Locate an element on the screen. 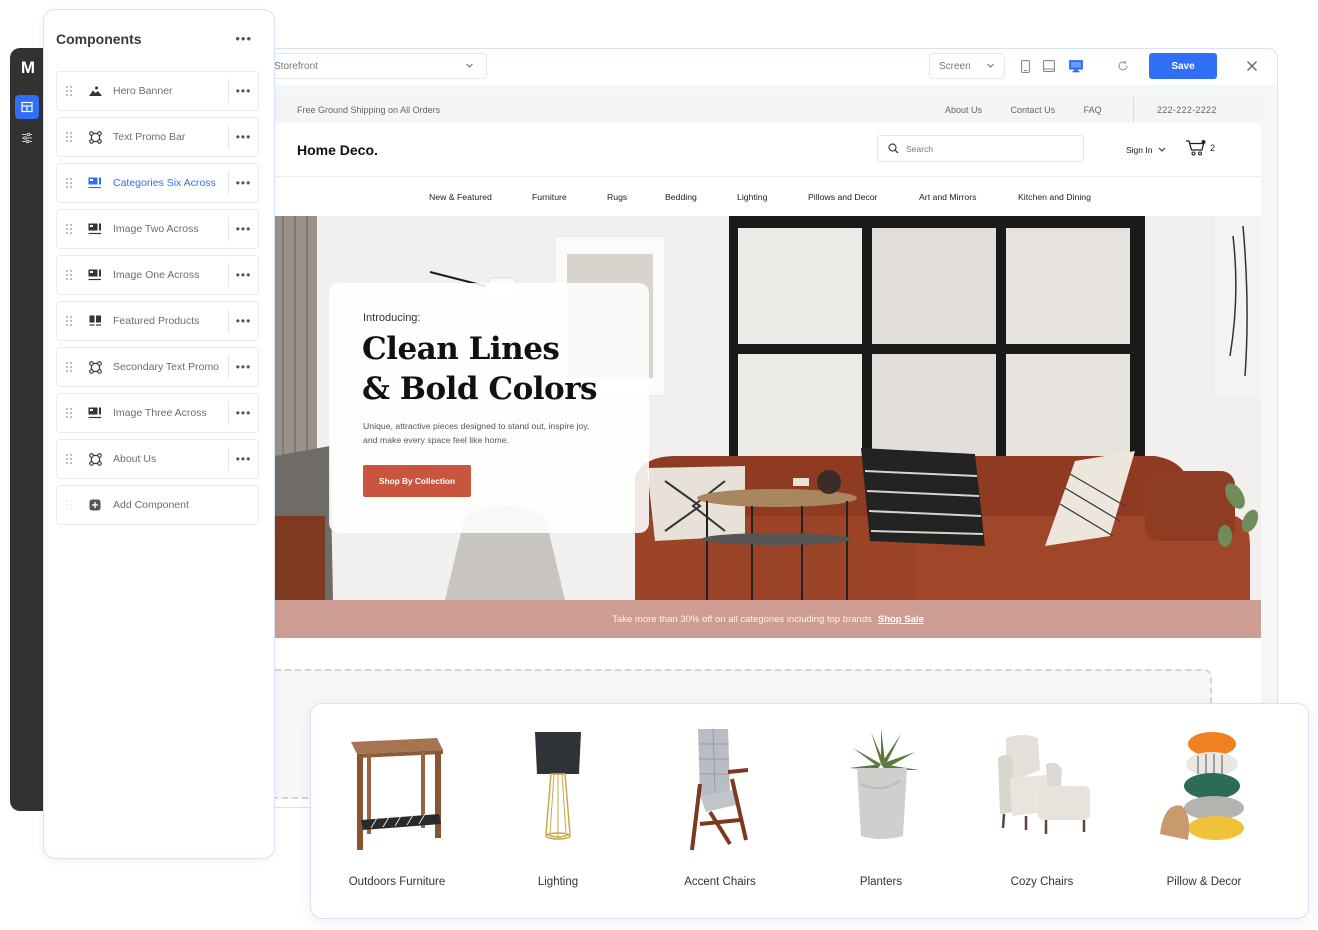 This screenshot has width=1318, height=930. image-across-icon is located at coordinates (95, 413).